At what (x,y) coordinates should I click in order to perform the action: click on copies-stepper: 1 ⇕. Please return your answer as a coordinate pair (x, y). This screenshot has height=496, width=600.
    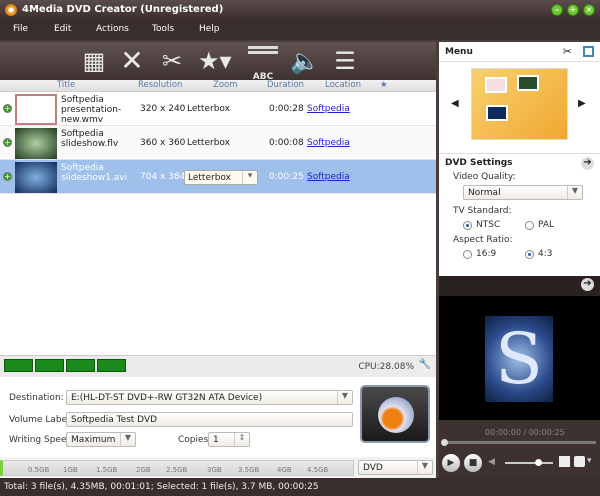
    Looking at the image, I should click on (229, 439).